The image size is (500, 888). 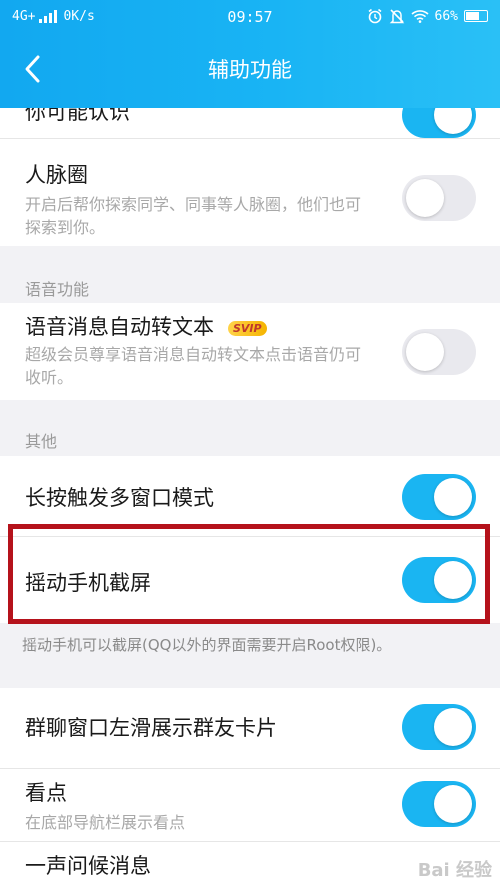 I want to click on watermark-logo: Bai 经验, so click(x=454, y=870).